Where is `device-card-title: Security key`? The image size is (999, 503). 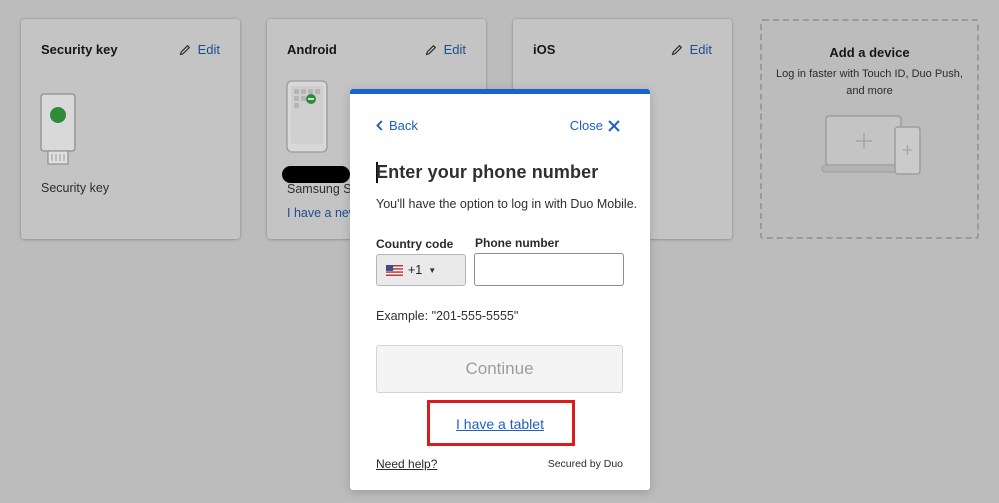 device-card-title: Security key is located at coordinates (79, 49).